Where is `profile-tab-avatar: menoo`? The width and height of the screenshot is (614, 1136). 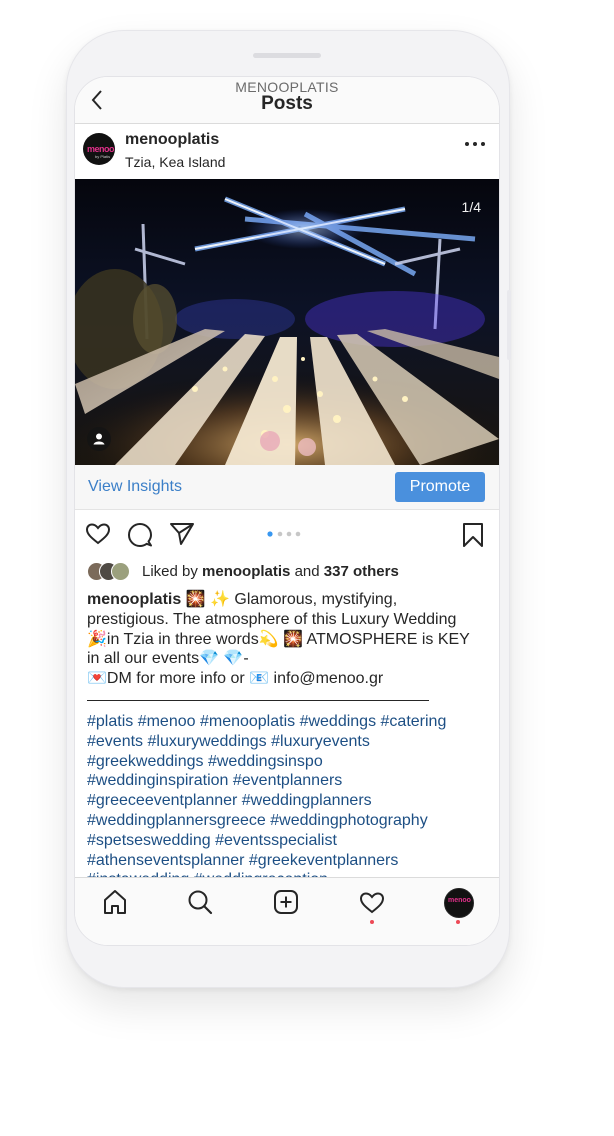
profile-tab-avatar: menoo is located at coordinates (459, 903).